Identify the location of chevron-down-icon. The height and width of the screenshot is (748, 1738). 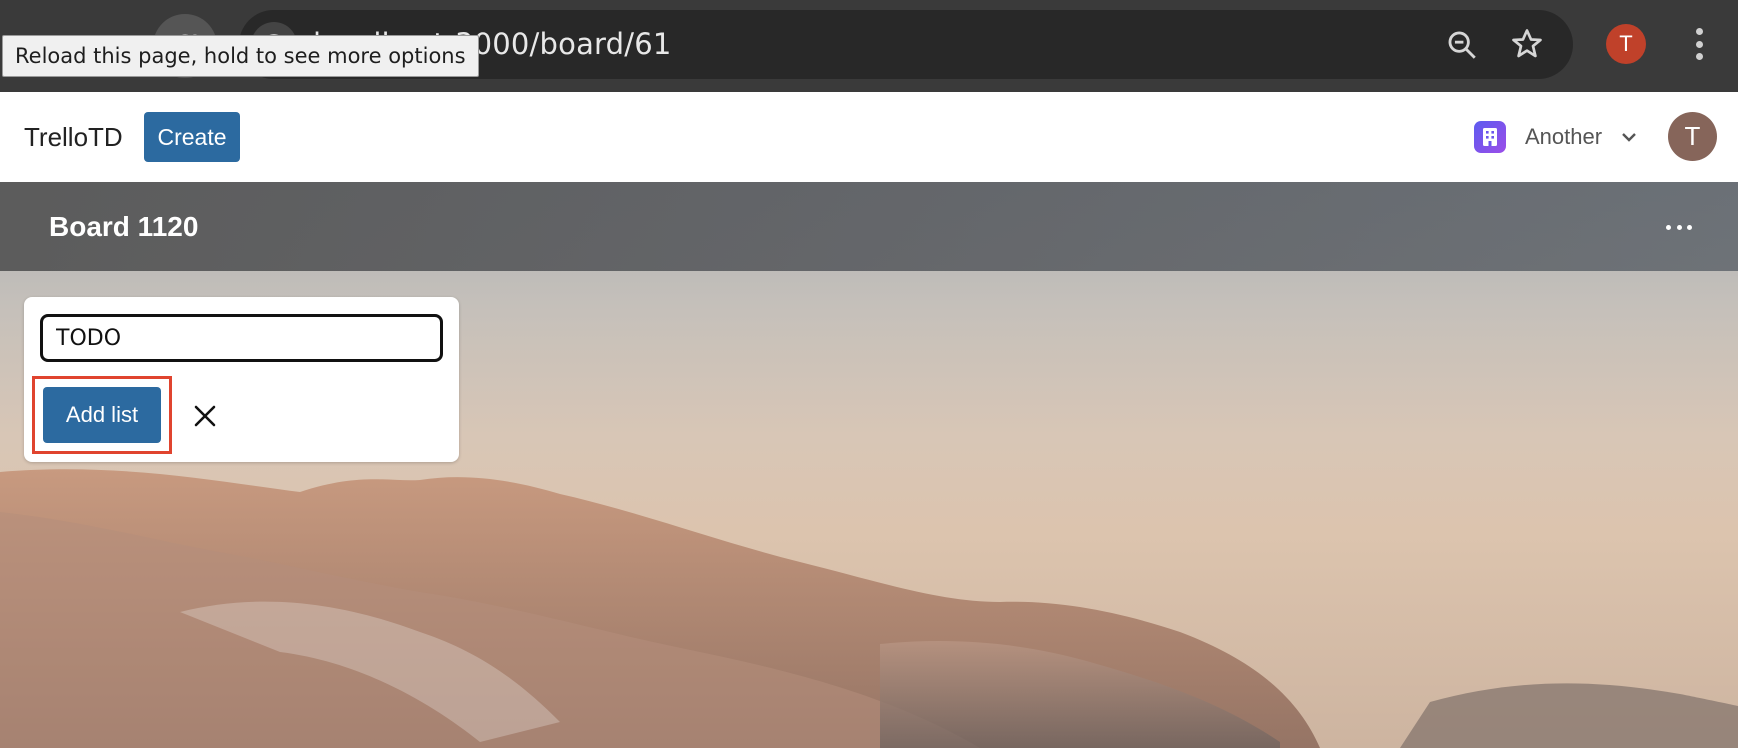
(1629, 137).